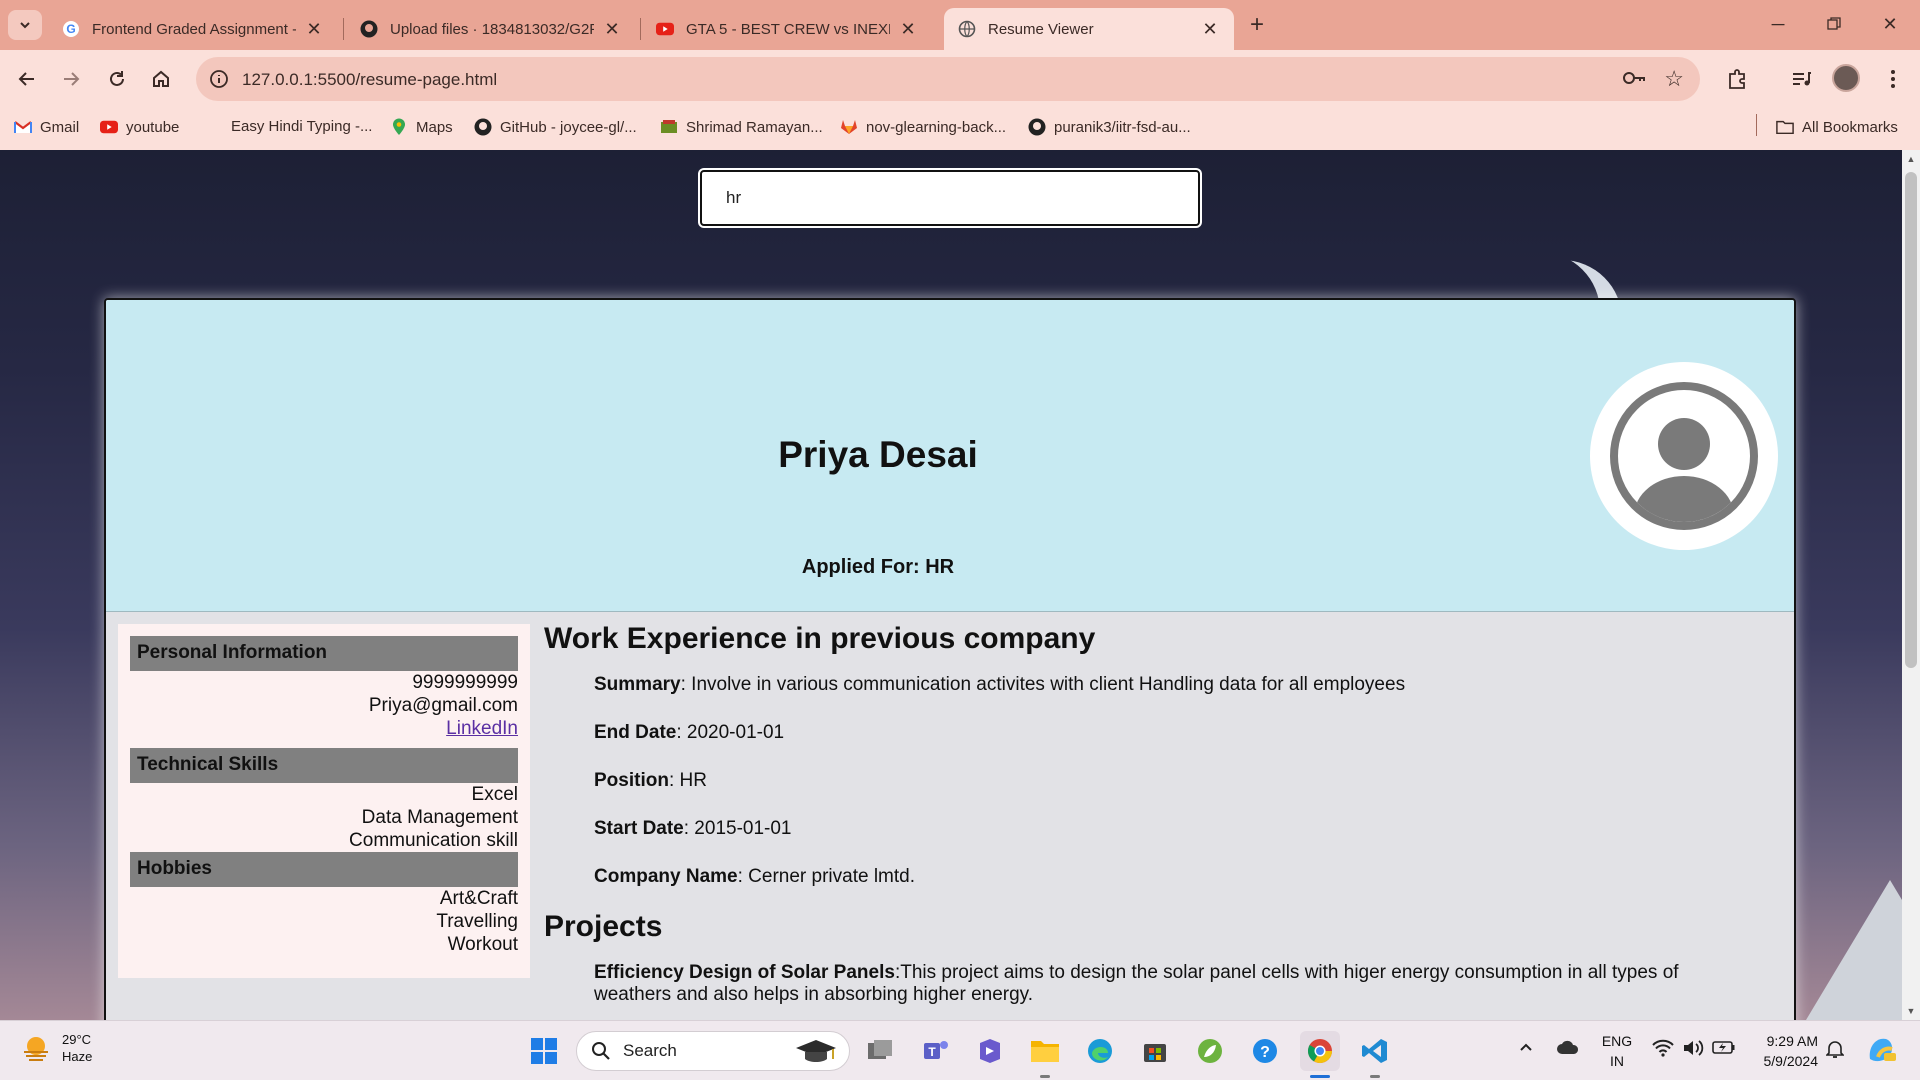 The image size is (1920, 1080). I want to click on page-scrollbar: ▲ ▼, so click(1911, 585).